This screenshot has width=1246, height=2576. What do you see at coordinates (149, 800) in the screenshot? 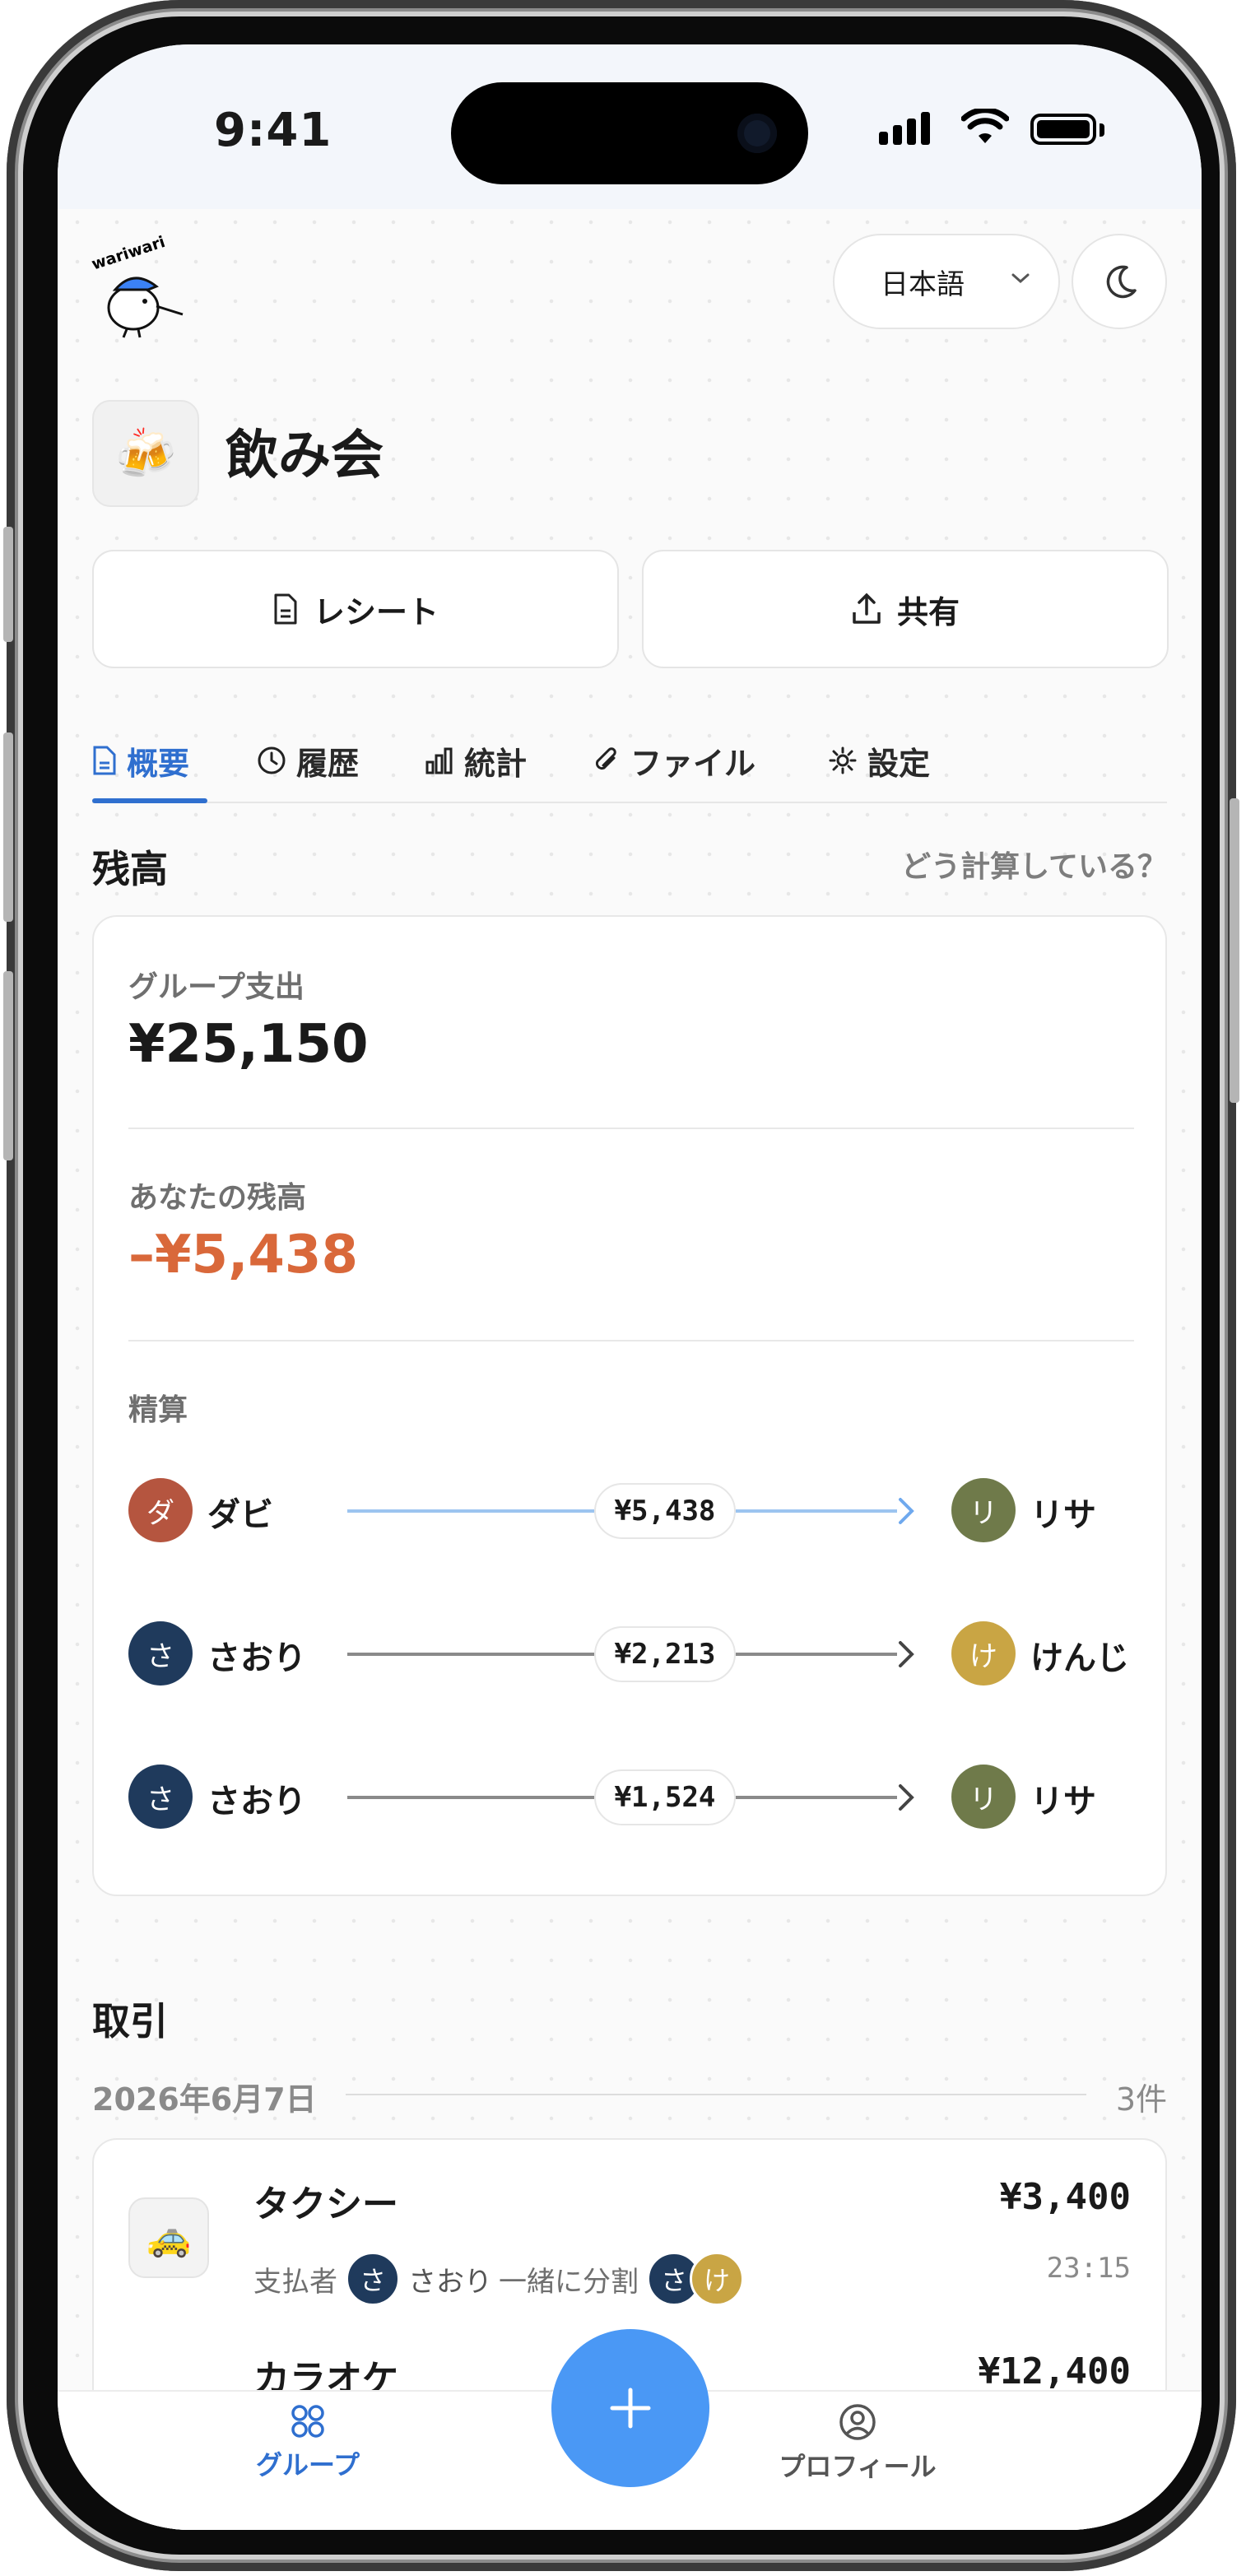
I see `active-tab-indicator` at bounding box center [149, 800].